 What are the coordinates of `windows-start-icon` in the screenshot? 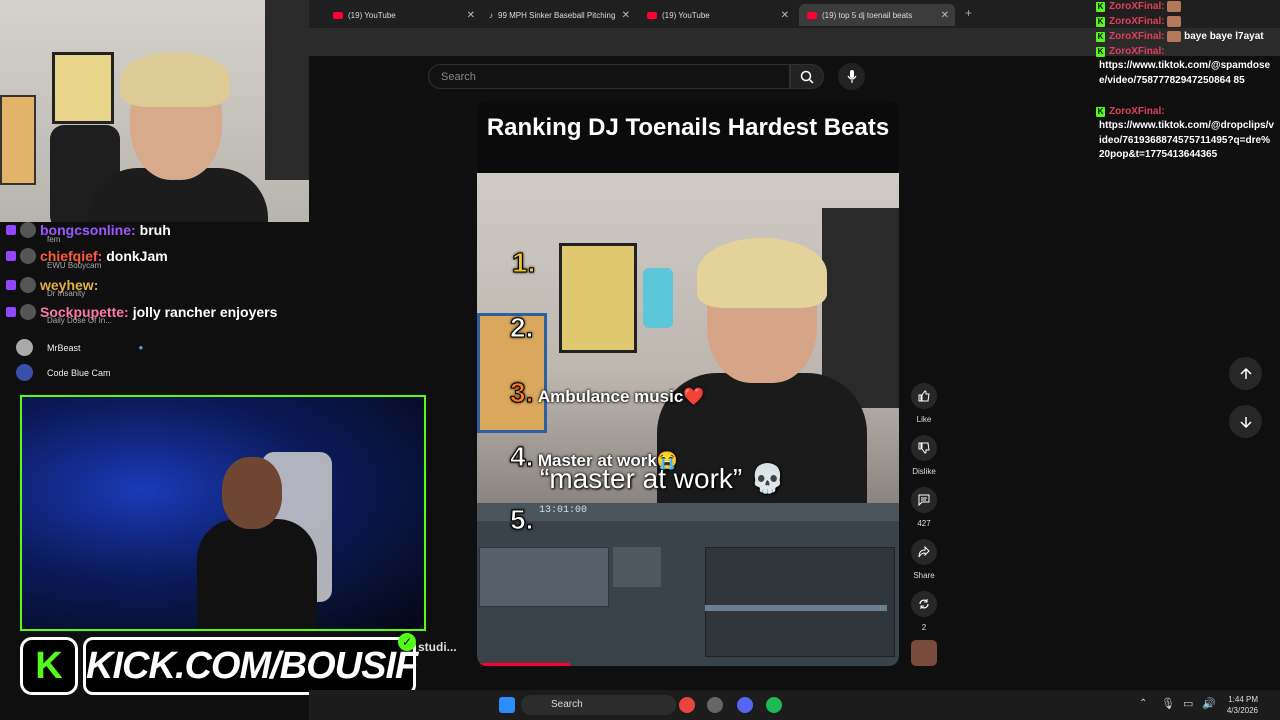 It's located at (507, 705).